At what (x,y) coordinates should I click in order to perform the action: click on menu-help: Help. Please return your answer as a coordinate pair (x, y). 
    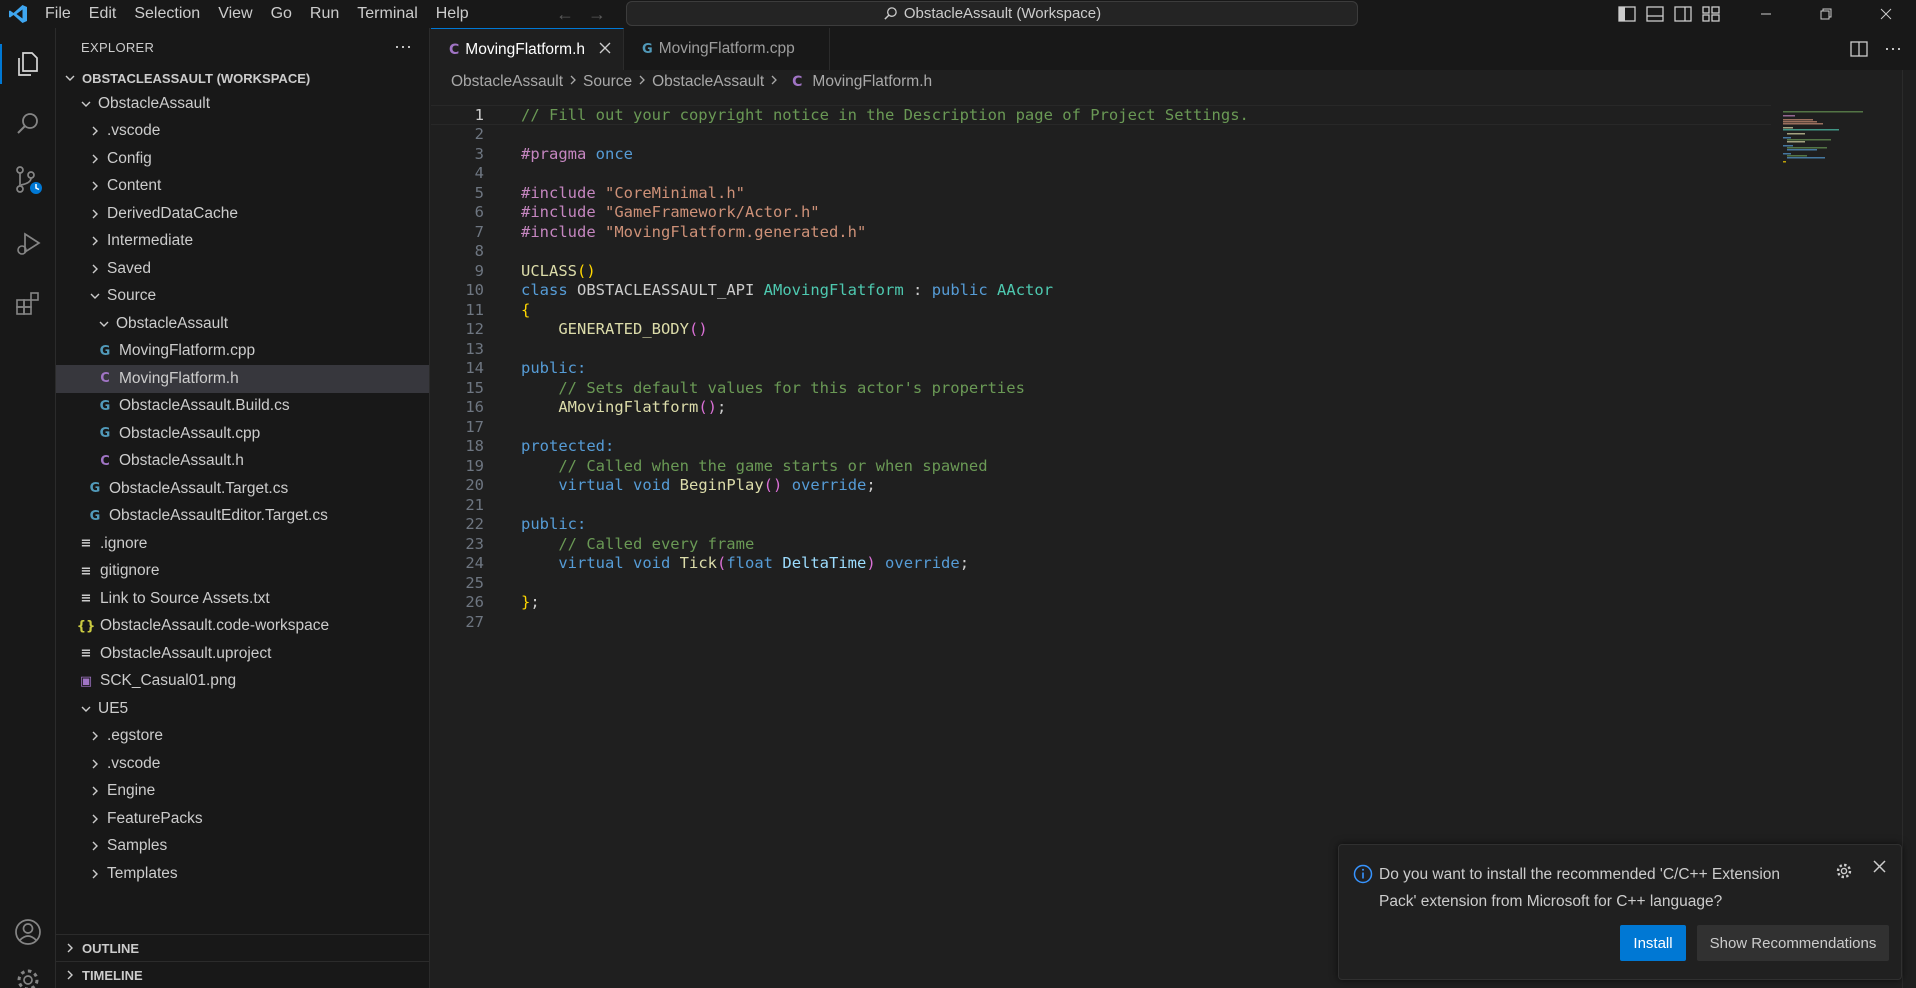
    Looking at the image, I should click on (452, 14).